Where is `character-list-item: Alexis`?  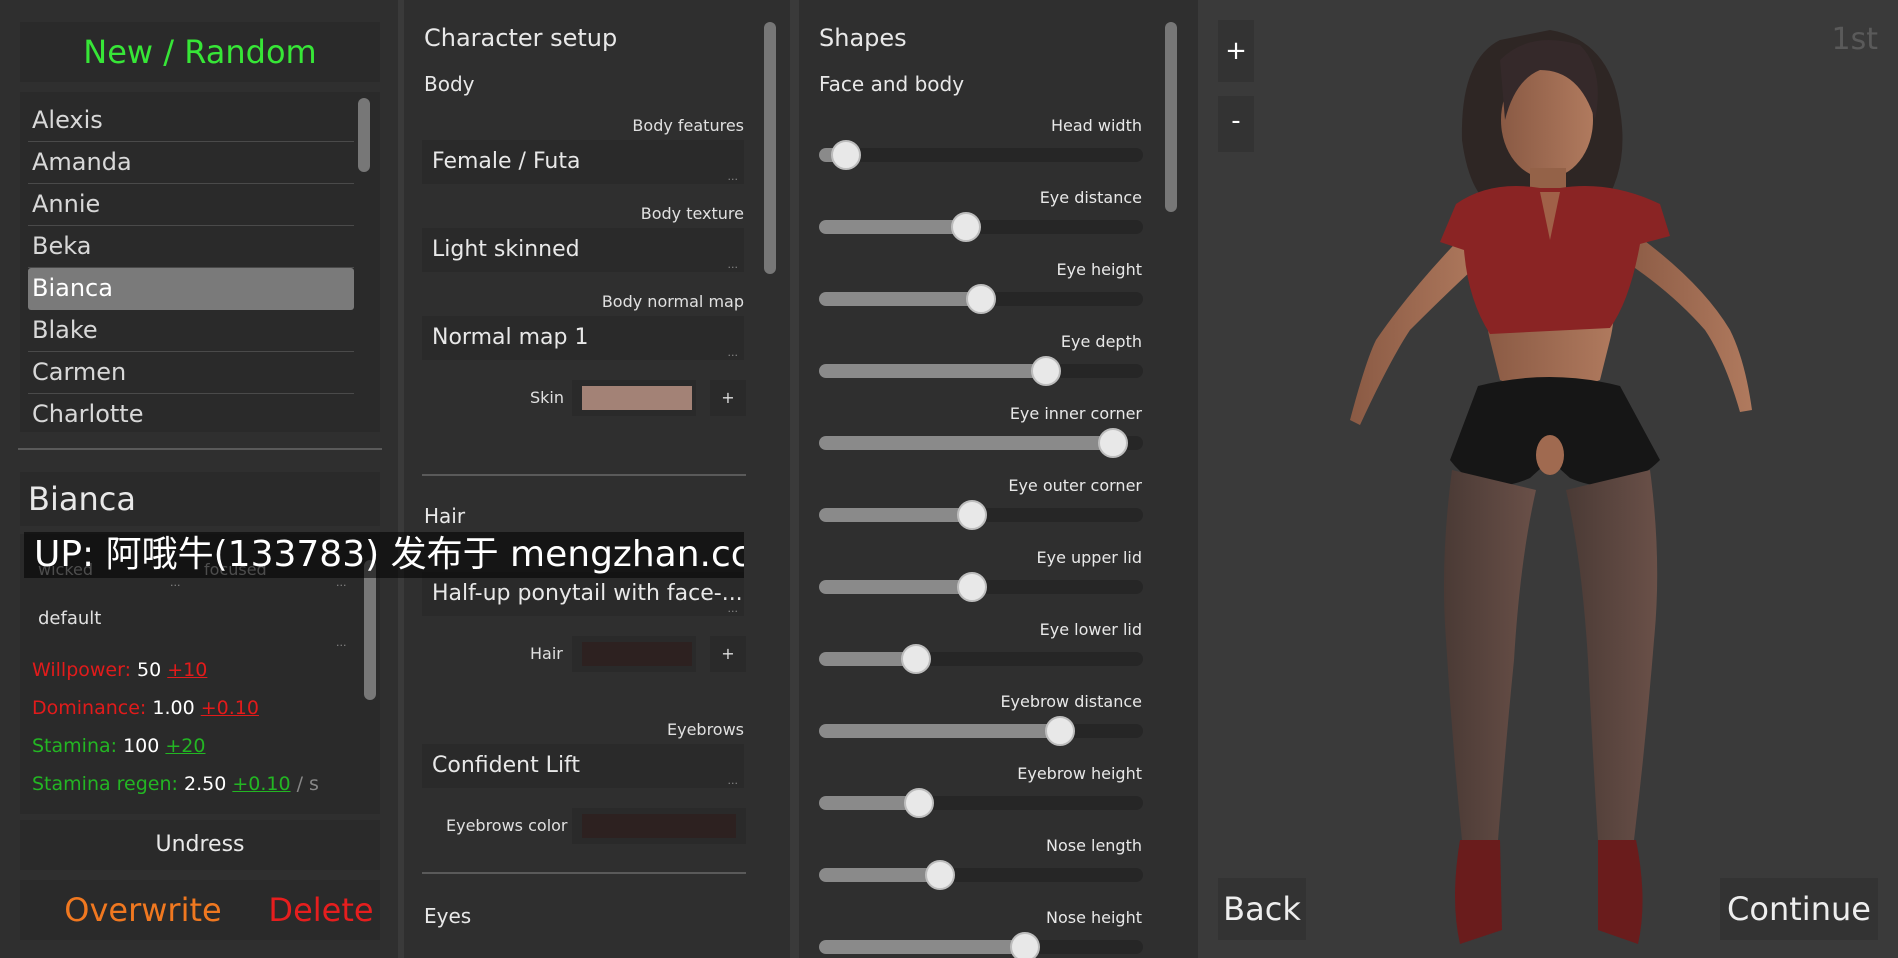
character-list-item: Alexis is located at coordinates (191, 121).